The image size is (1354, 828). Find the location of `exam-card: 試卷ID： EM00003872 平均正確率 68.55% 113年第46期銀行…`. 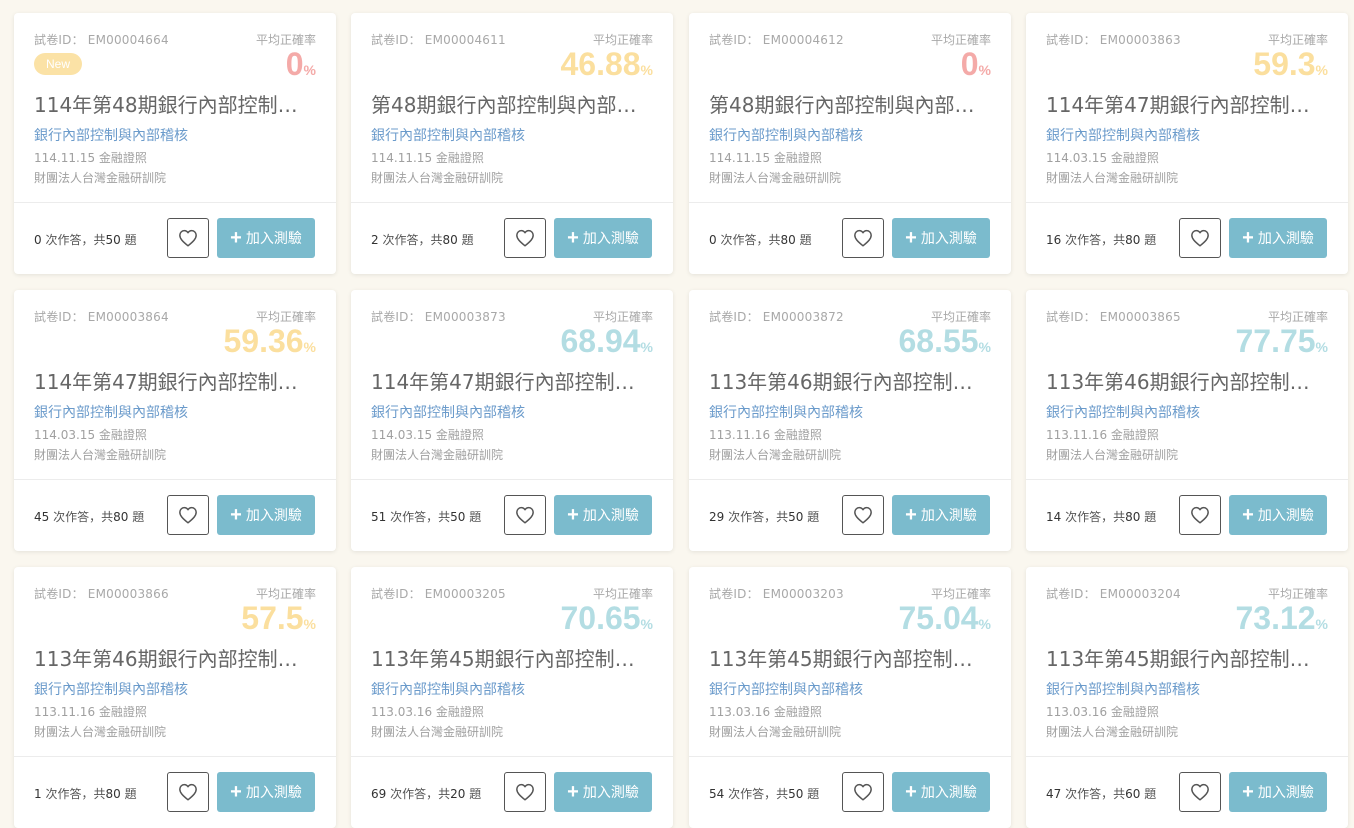

exam-card: 試卷ID： EM00003872 平均正確率 68.55% 113年第46期銀行… is located at coordinates (850, 420).